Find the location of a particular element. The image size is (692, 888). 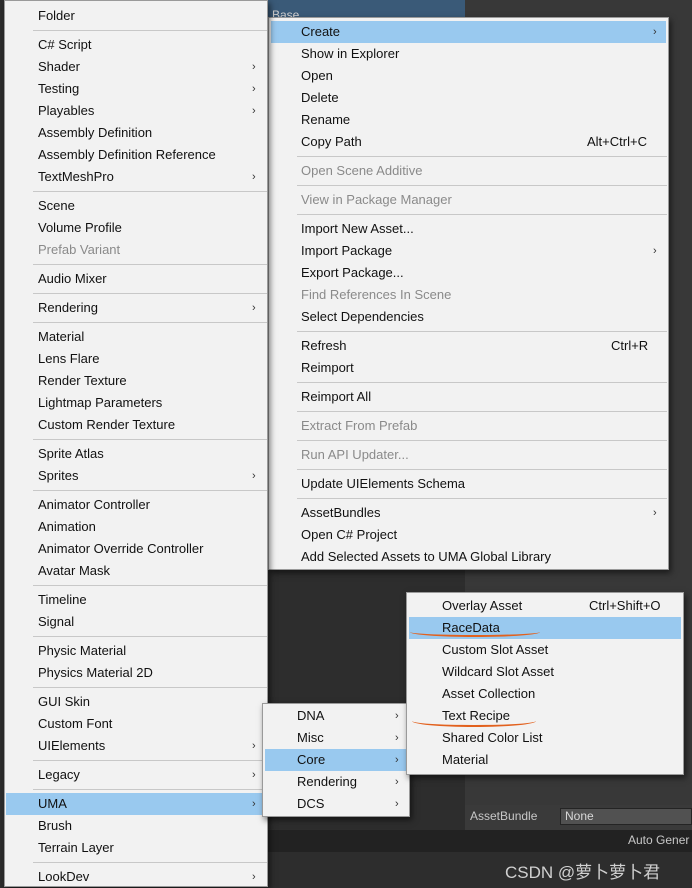

asset-bundle-label: AssetBundle is located at coordinates (504, 816).